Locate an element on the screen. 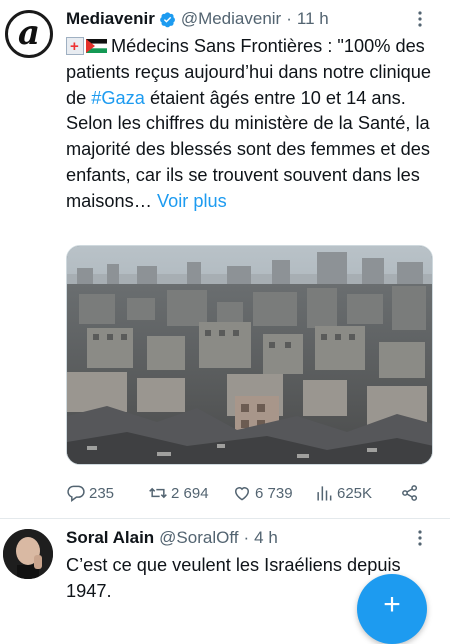 The width and height of the screenshot is (450, 644). views-count: 625K is located at coordinates (355, 493).